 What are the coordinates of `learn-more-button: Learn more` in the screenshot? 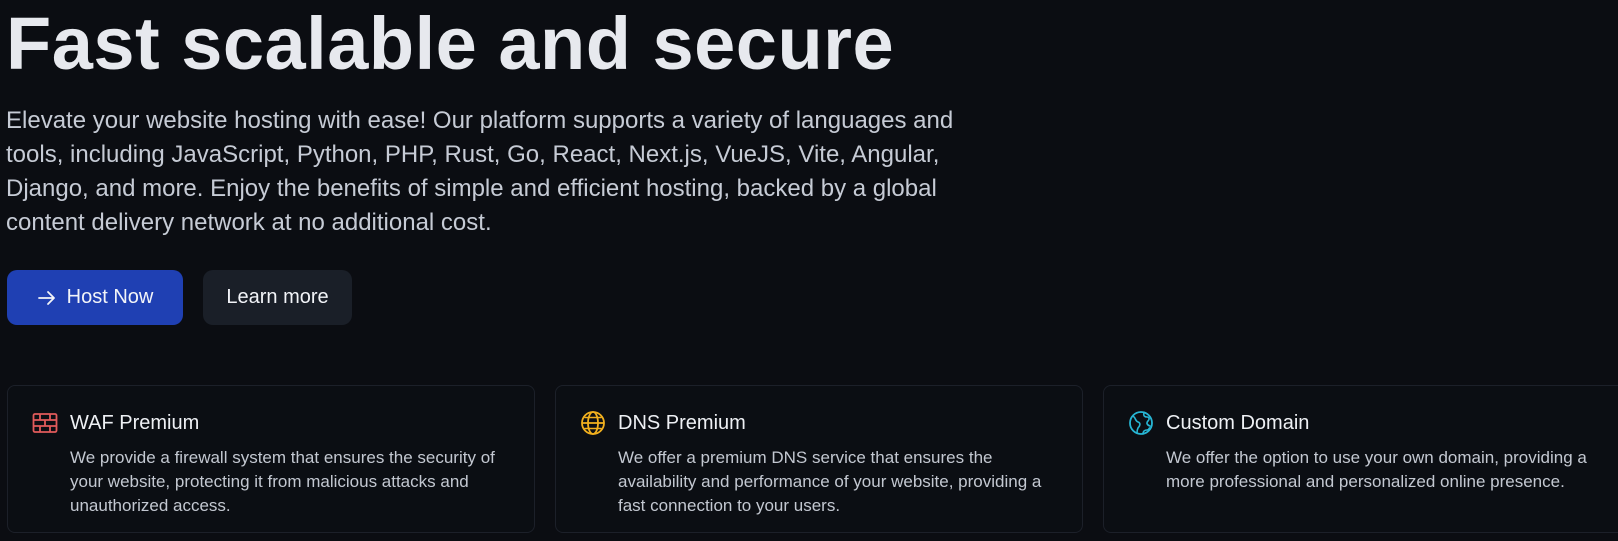 It's located at (277, 297).